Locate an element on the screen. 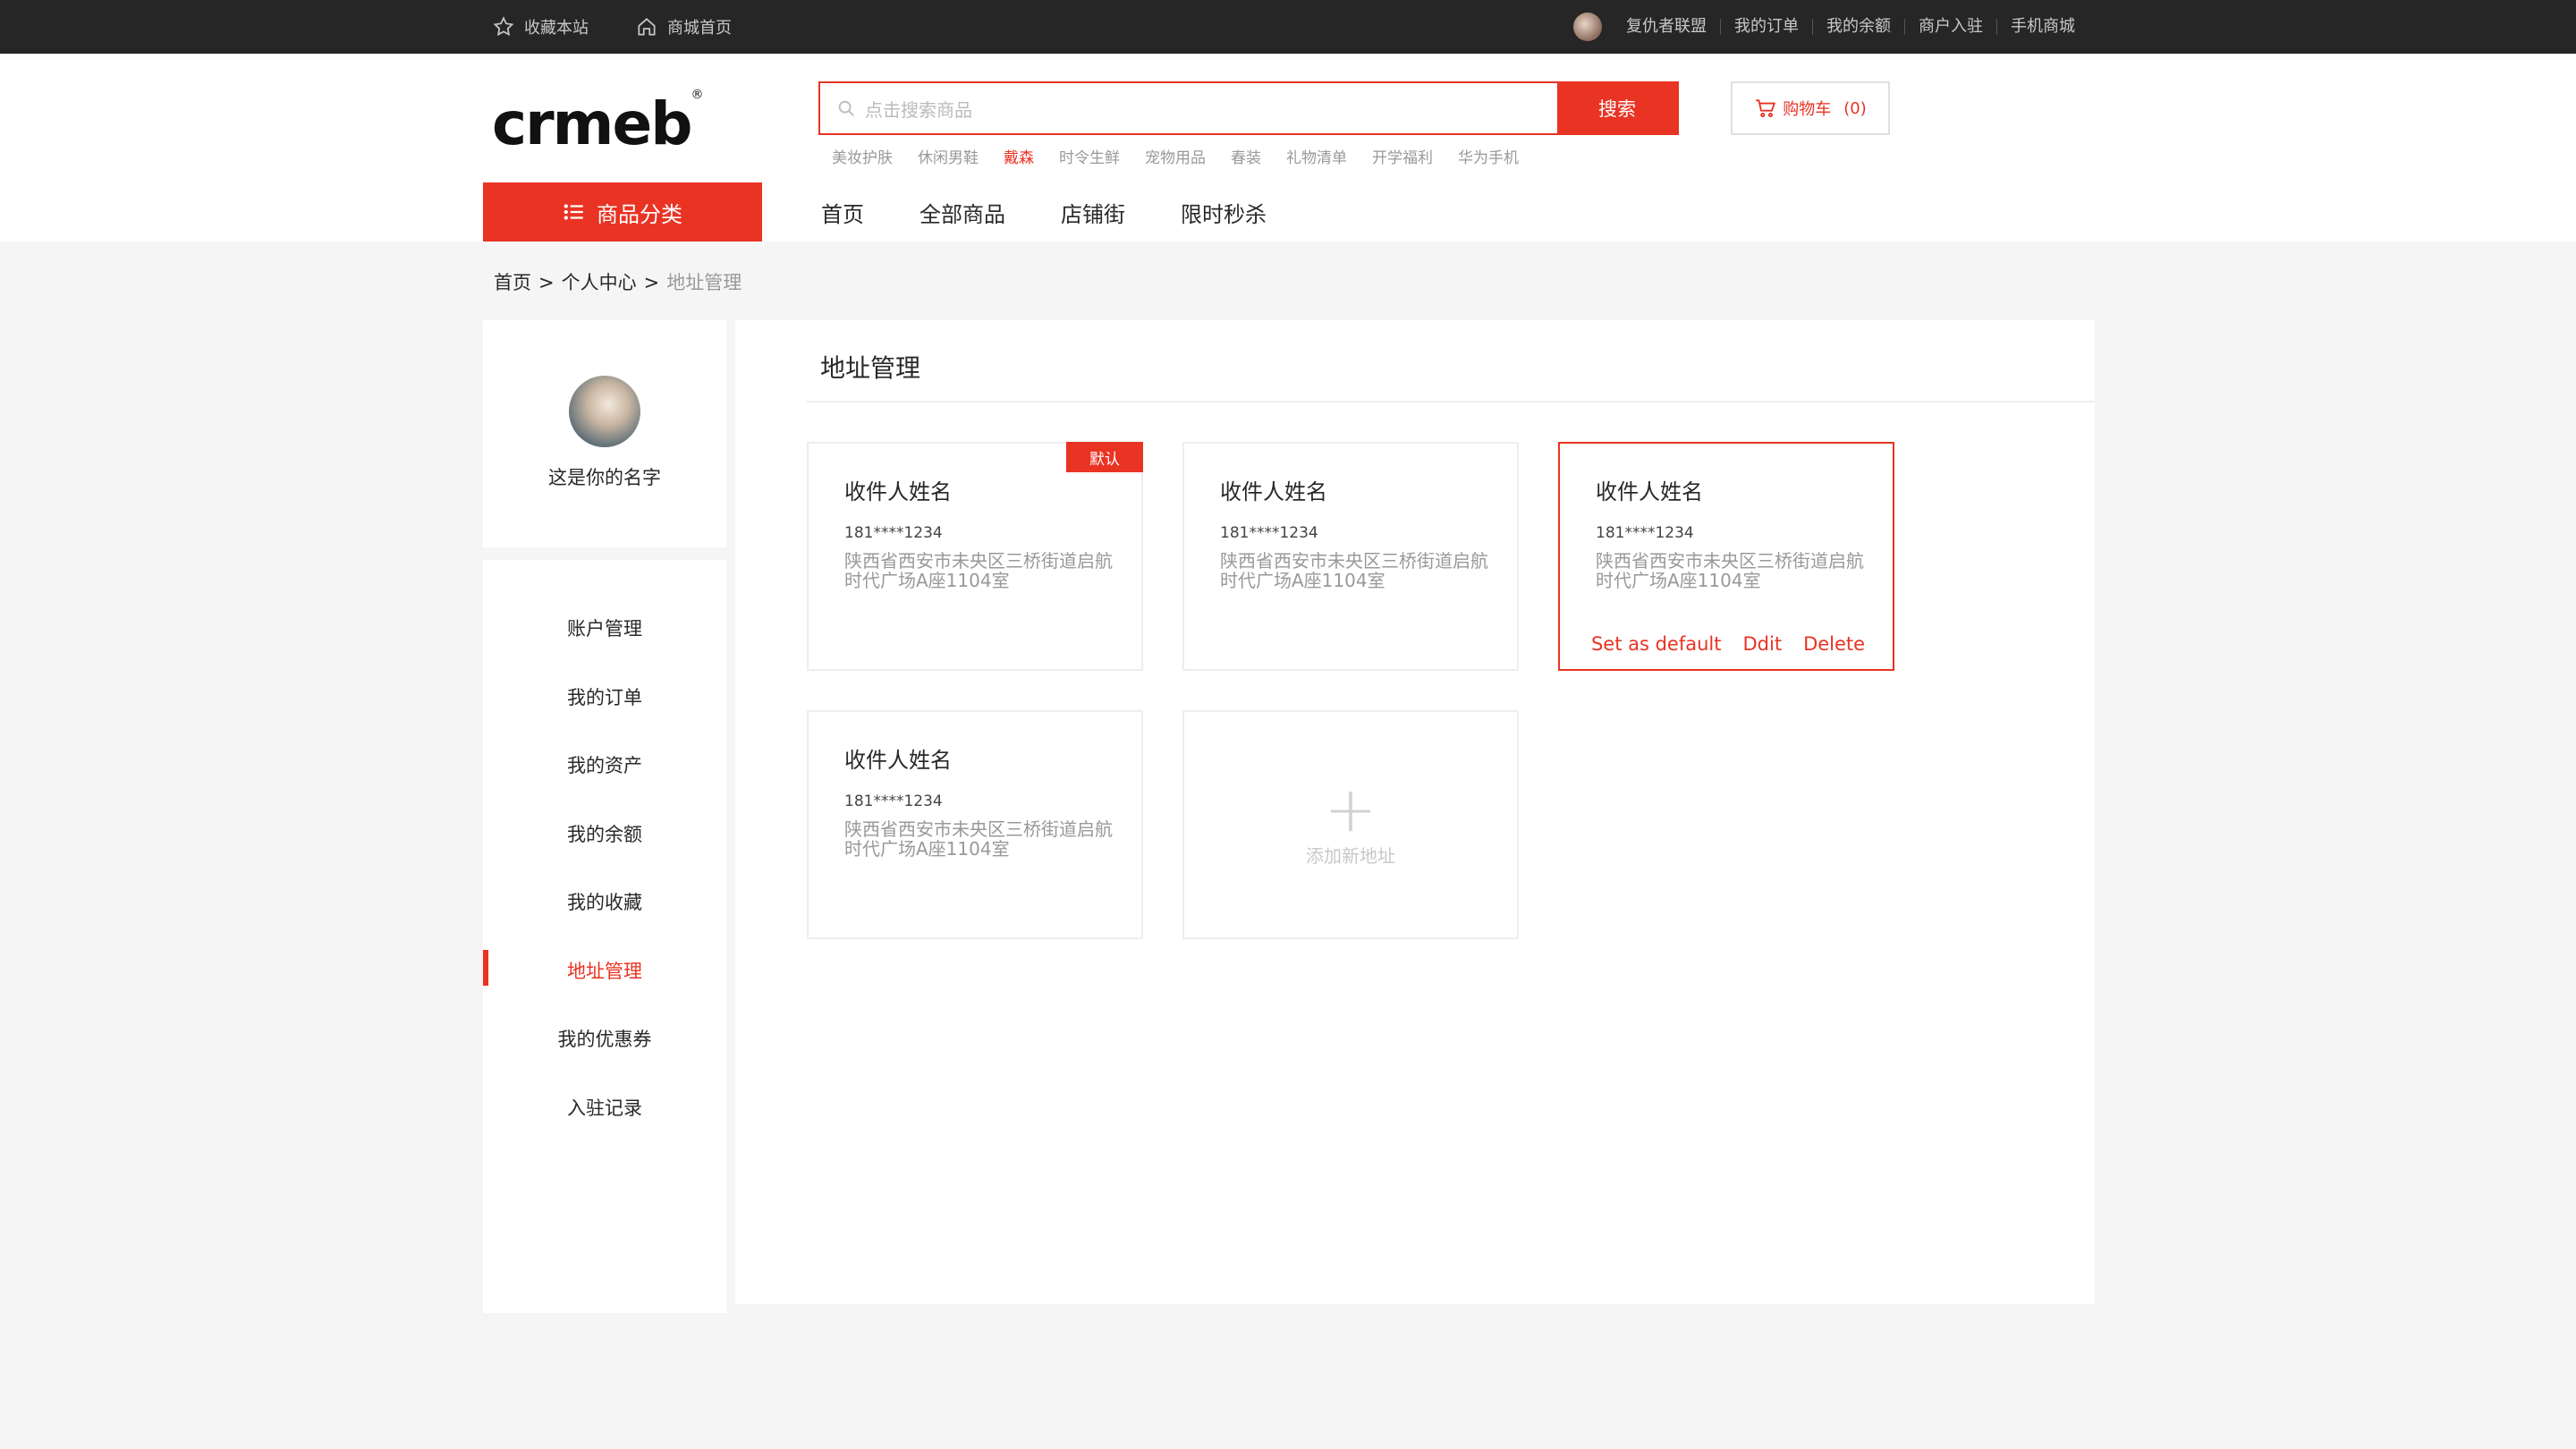 The height and width of the screenshot is (1449, 2576). breadcrumb-current: 地址管理 is located at coordinates (704, 282).